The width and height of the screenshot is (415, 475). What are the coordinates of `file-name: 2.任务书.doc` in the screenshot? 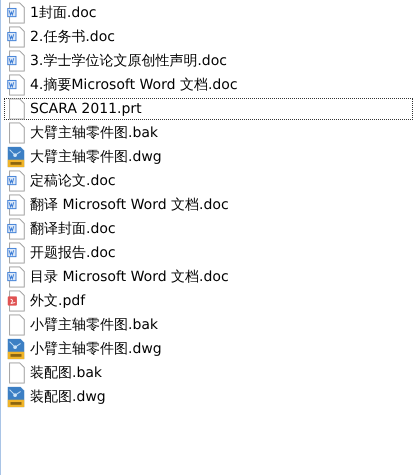 It's located at (72, 37).